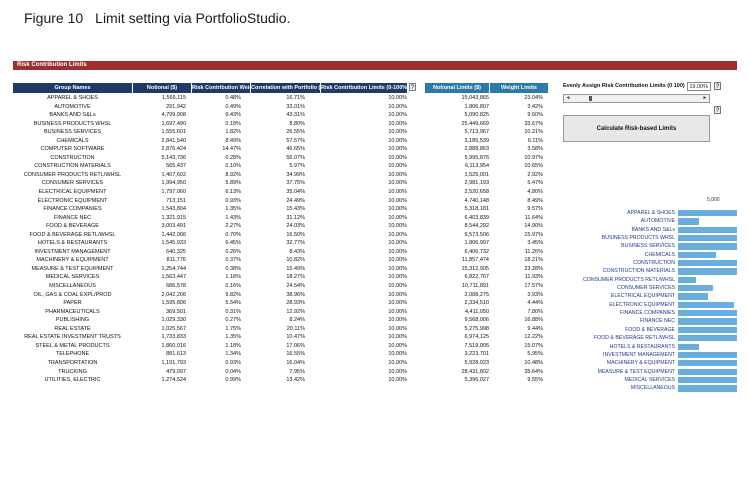  Describe the element at coordinates (533, 345) in the screenshot. I see `weight-limit-cell: 15.07%` at that location.